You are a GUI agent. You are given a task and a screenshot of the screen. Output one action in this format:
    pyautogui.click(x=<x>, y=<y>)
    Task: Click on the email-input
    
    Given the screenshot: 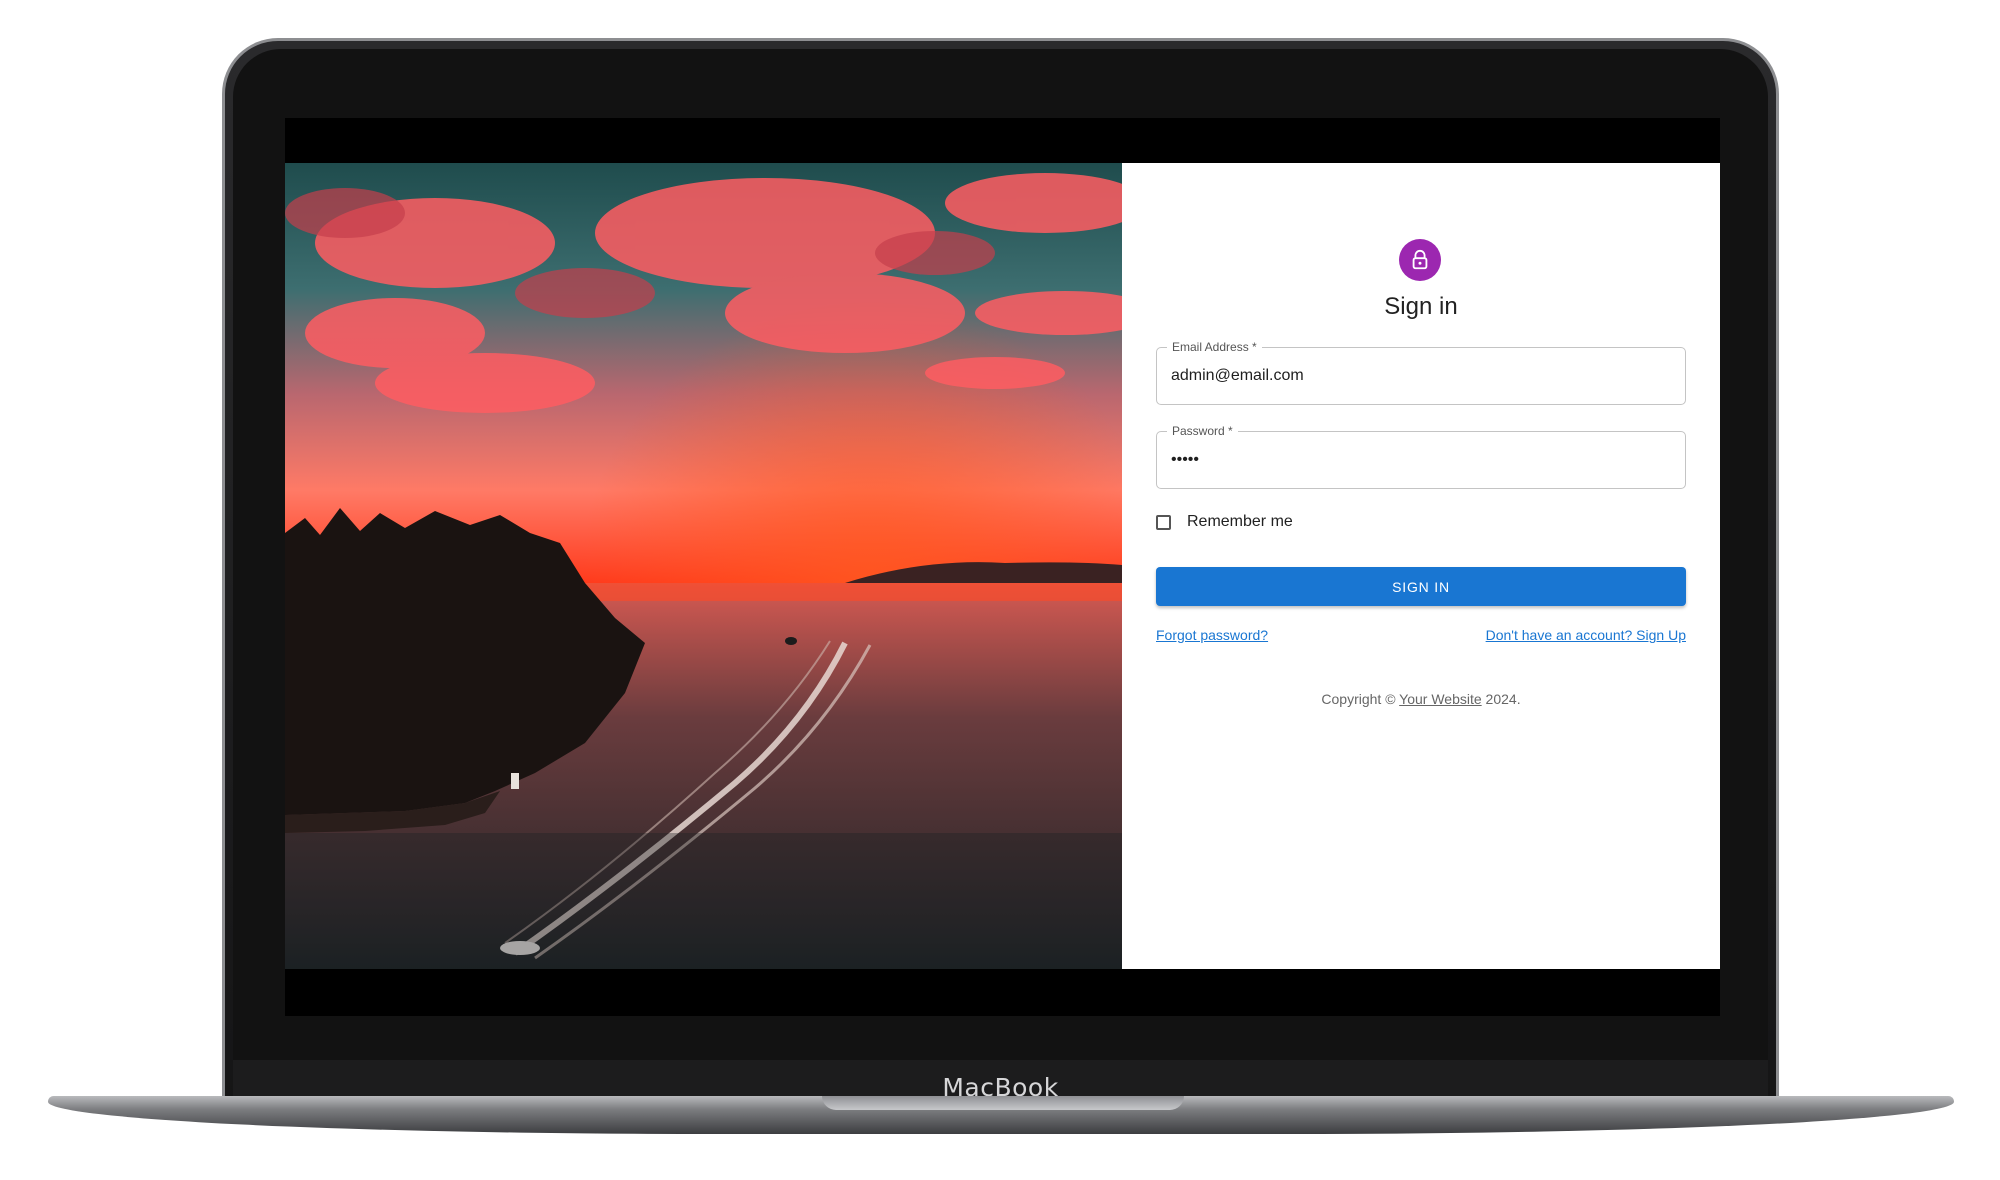 What is the action you would take?
    pyautogui.click(x=1421, y=376)
    